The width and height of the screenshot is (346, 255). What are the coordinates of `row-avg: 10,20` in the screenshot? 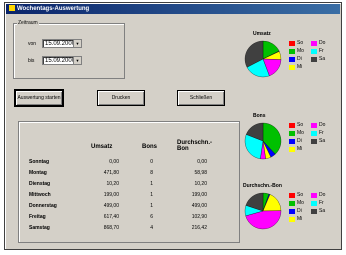 It's located at (200, 184).